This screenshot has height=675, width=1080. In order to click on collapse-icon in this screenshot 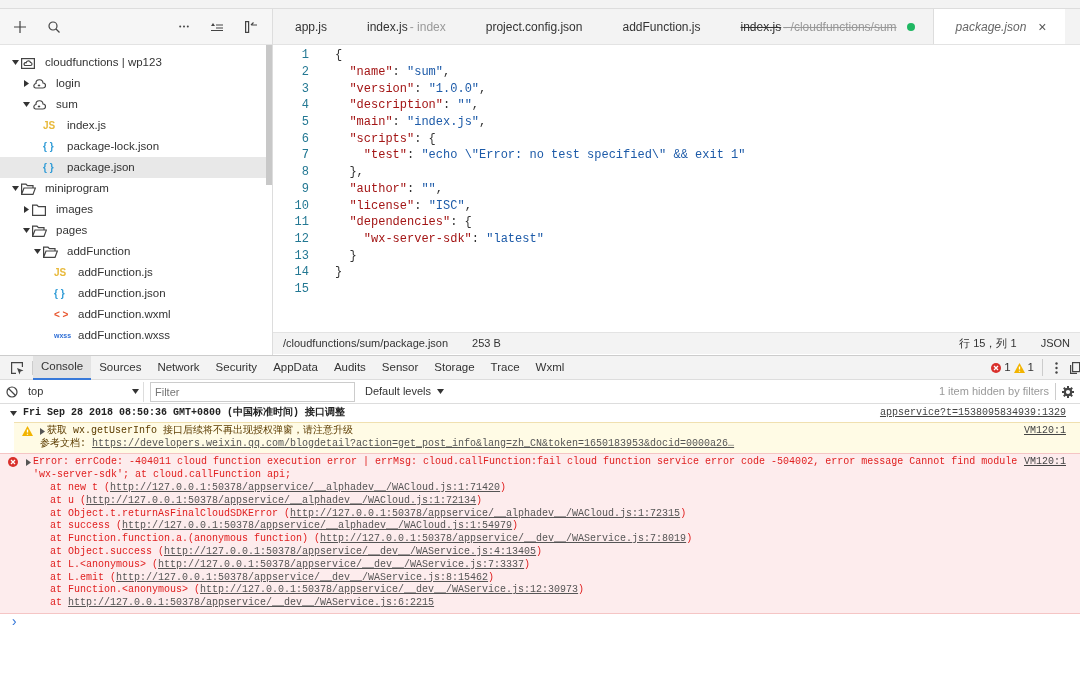, I will do `click(251, 26)`.